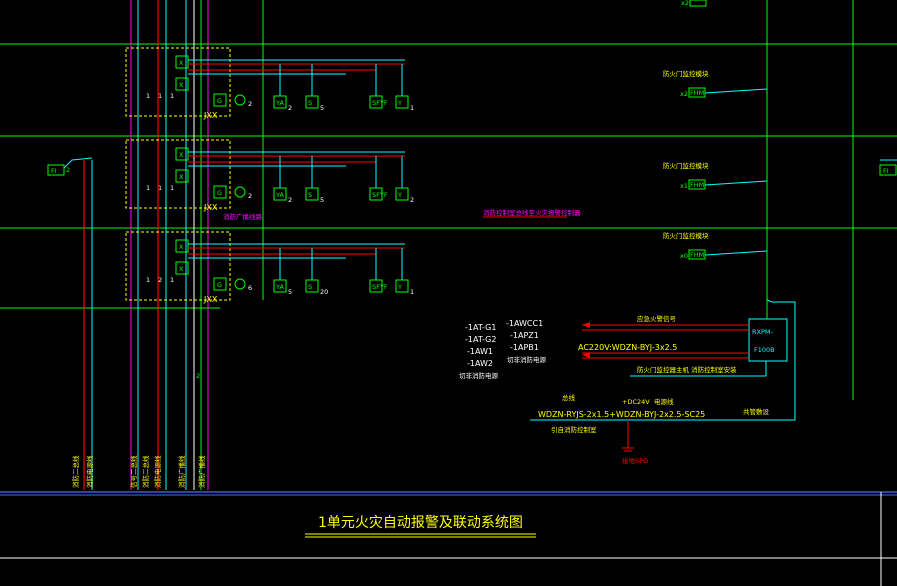 This screenshot has width=897, height=586. Describe the element at coordinates (635, 460) in the screenshot. I see `ground-spd-label: 接地SPD` at that location.